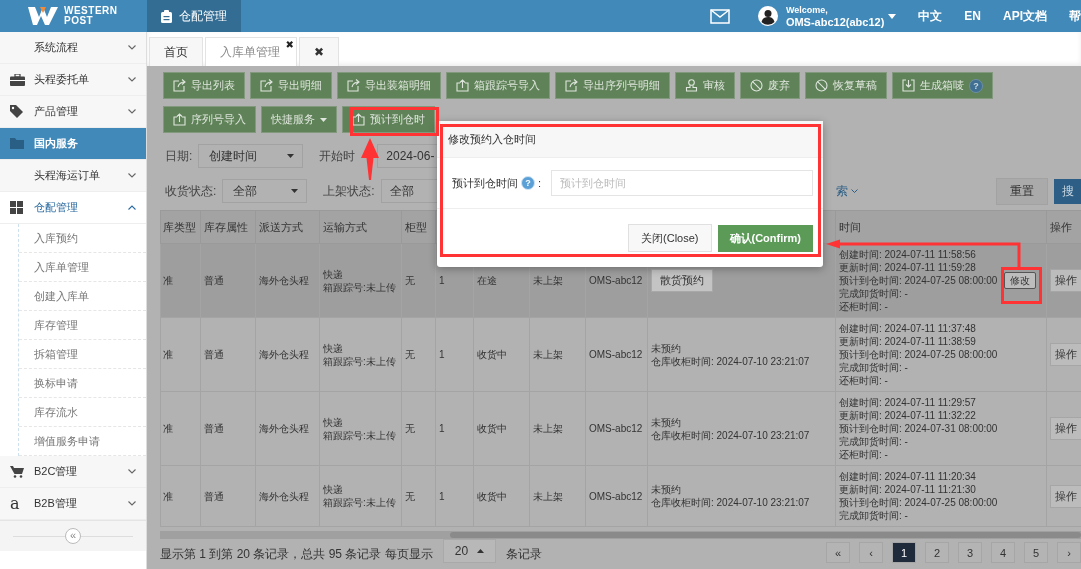  I want to click on toolbar-button: 序列号导入, so click(209, 119).